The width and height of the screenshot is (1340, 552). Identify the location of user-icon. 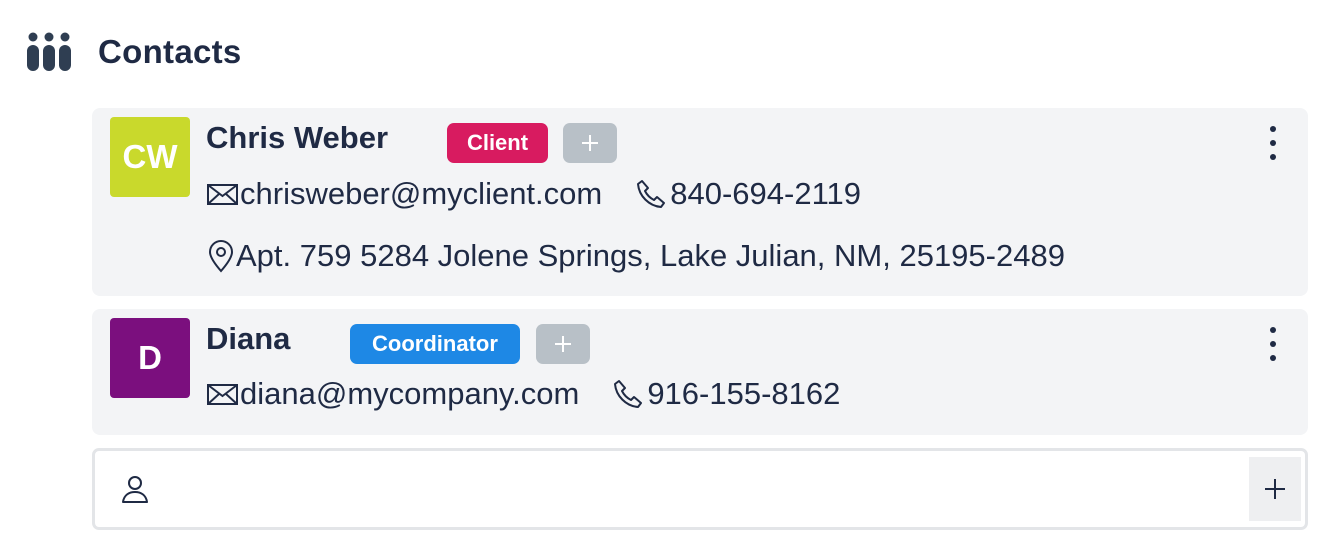
(135, 489).